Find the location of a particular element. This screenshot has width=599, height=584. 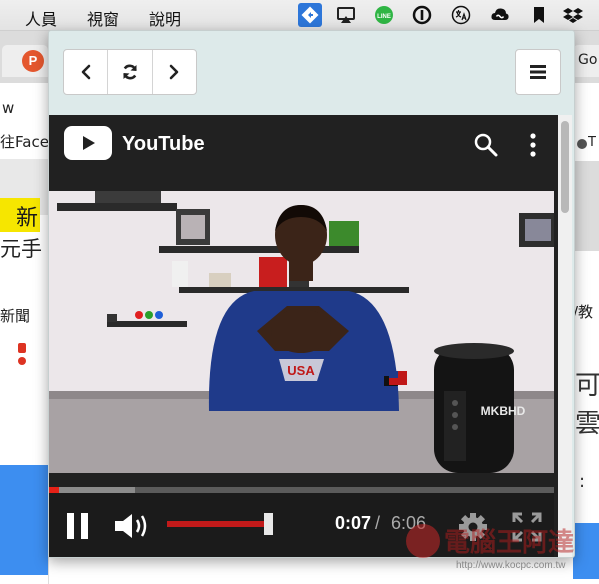

more-vert-icon is located at coordinates (533, 145).